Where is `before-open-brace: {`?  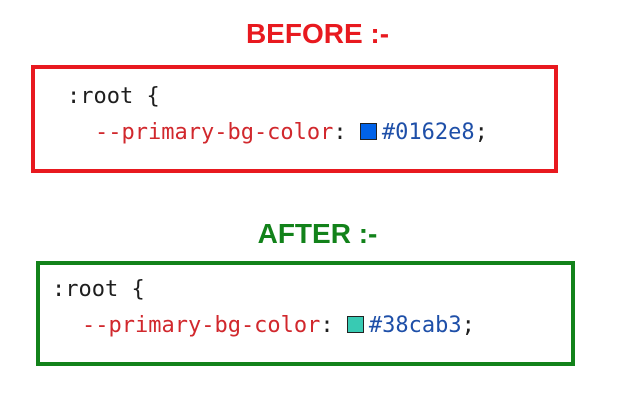 before-open-brace: { is located at coordinates (153, 96).